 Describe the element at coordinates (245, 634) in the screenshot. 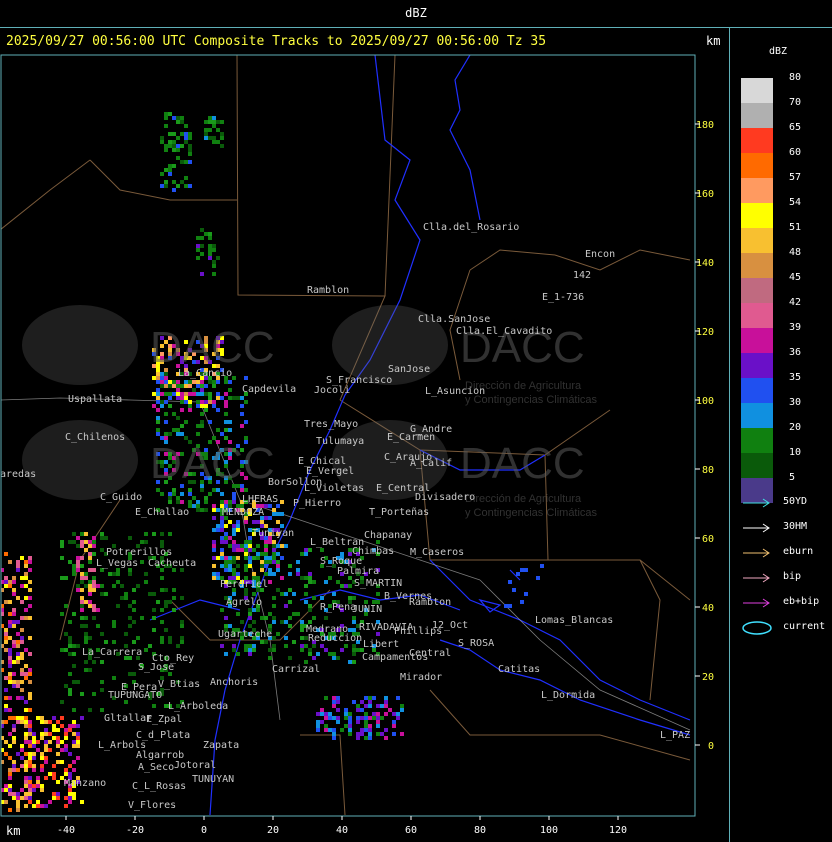

I see `place-label: Ugarteche` at that location.